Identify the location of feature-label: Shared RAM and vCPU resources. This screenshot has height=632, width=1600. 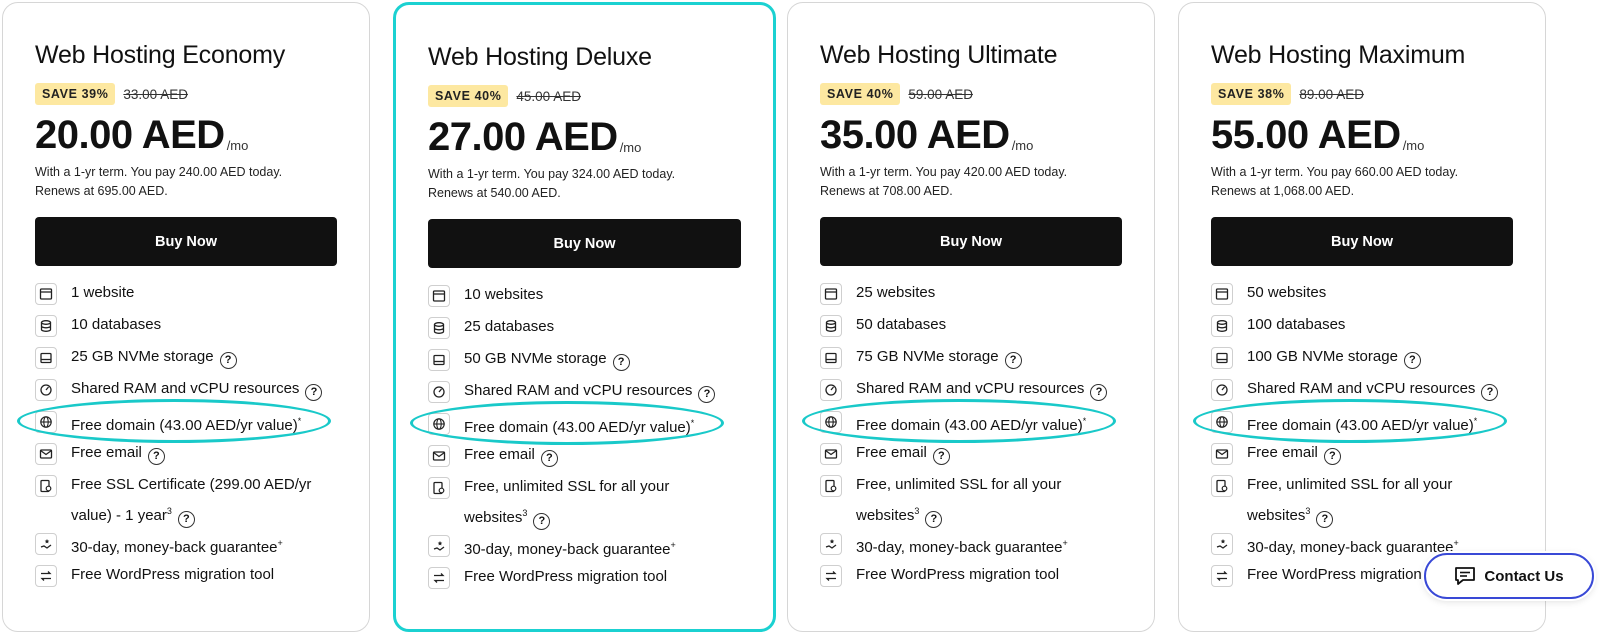
(1361, 388).